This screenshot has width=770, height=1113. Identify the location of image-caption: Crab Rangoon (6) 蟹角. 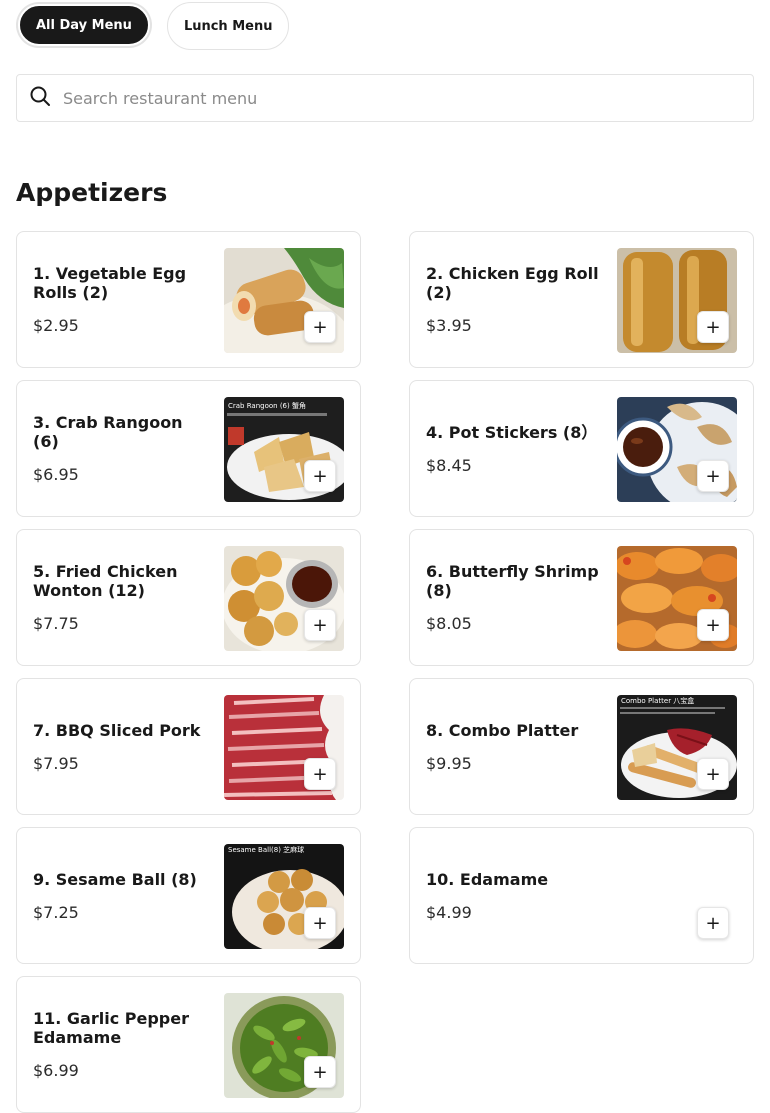
(267, 405).